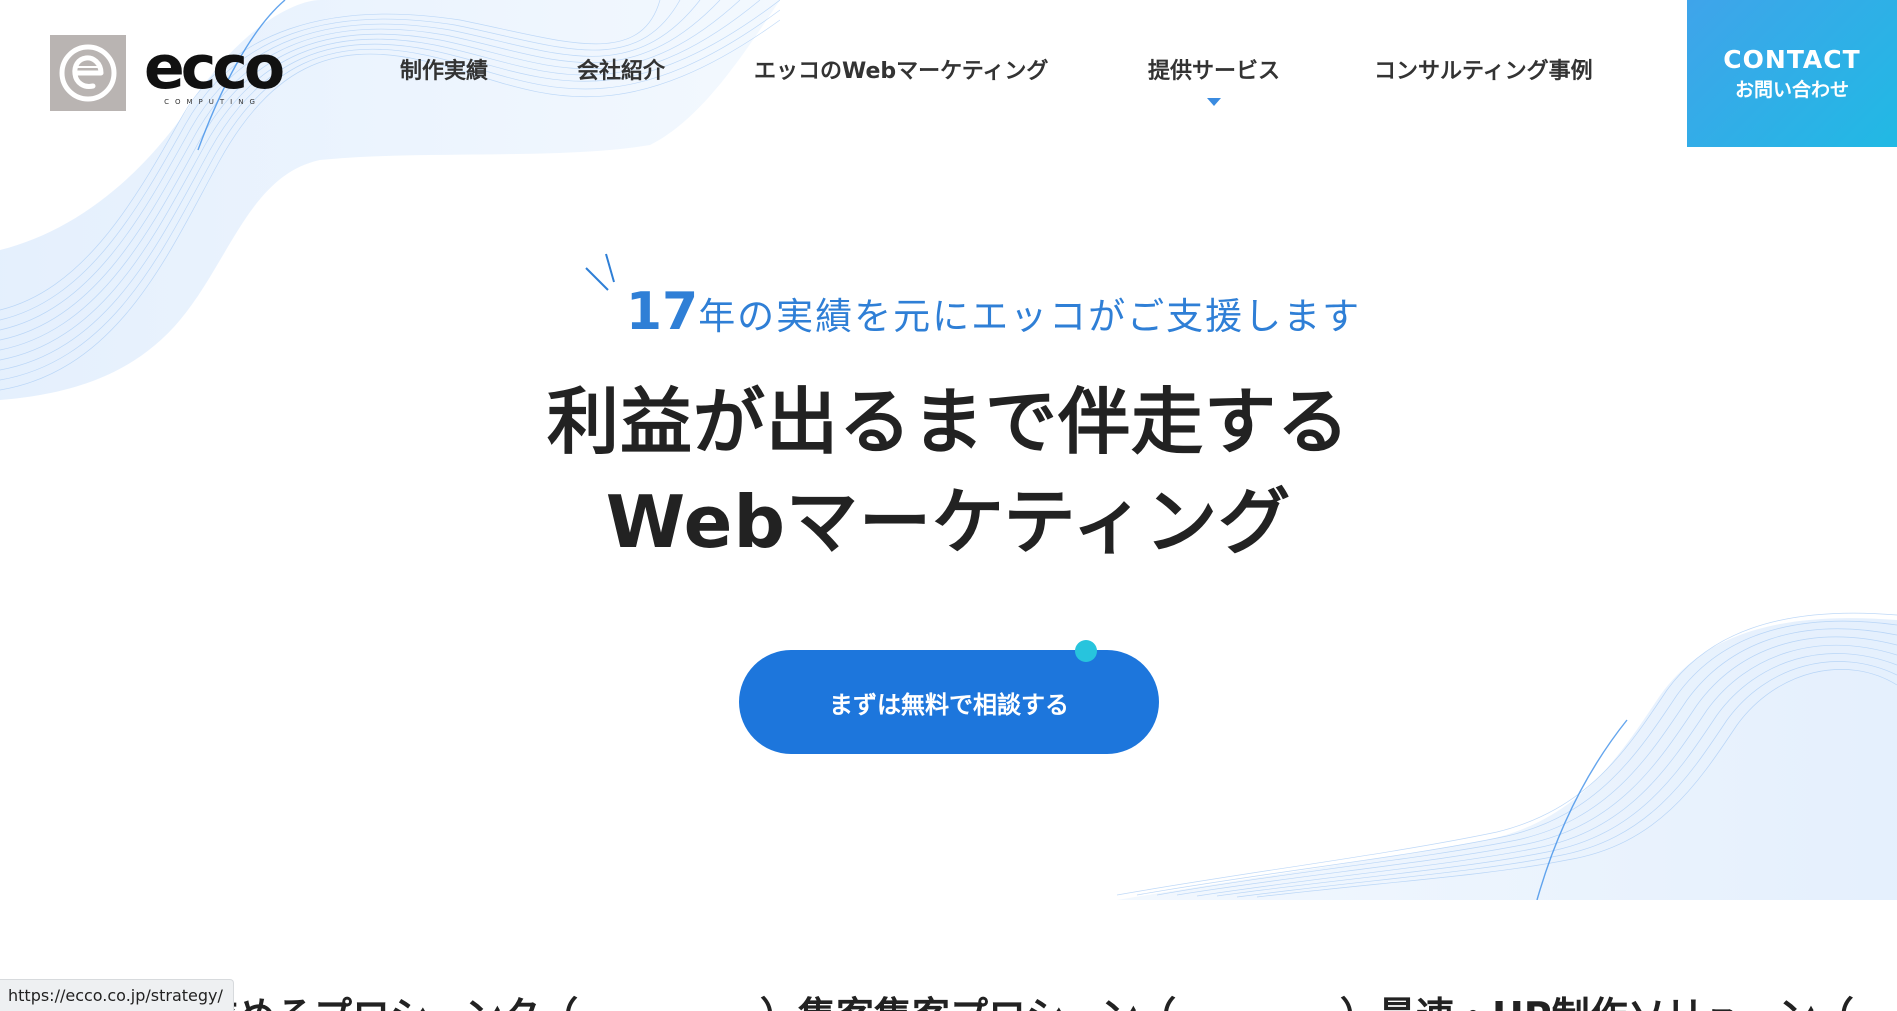  Describe the element at coordinates (1597, 998) in the screenshot. I see `bottom-fragment-3: ）最速・HP制作ソリューン（` at that location.